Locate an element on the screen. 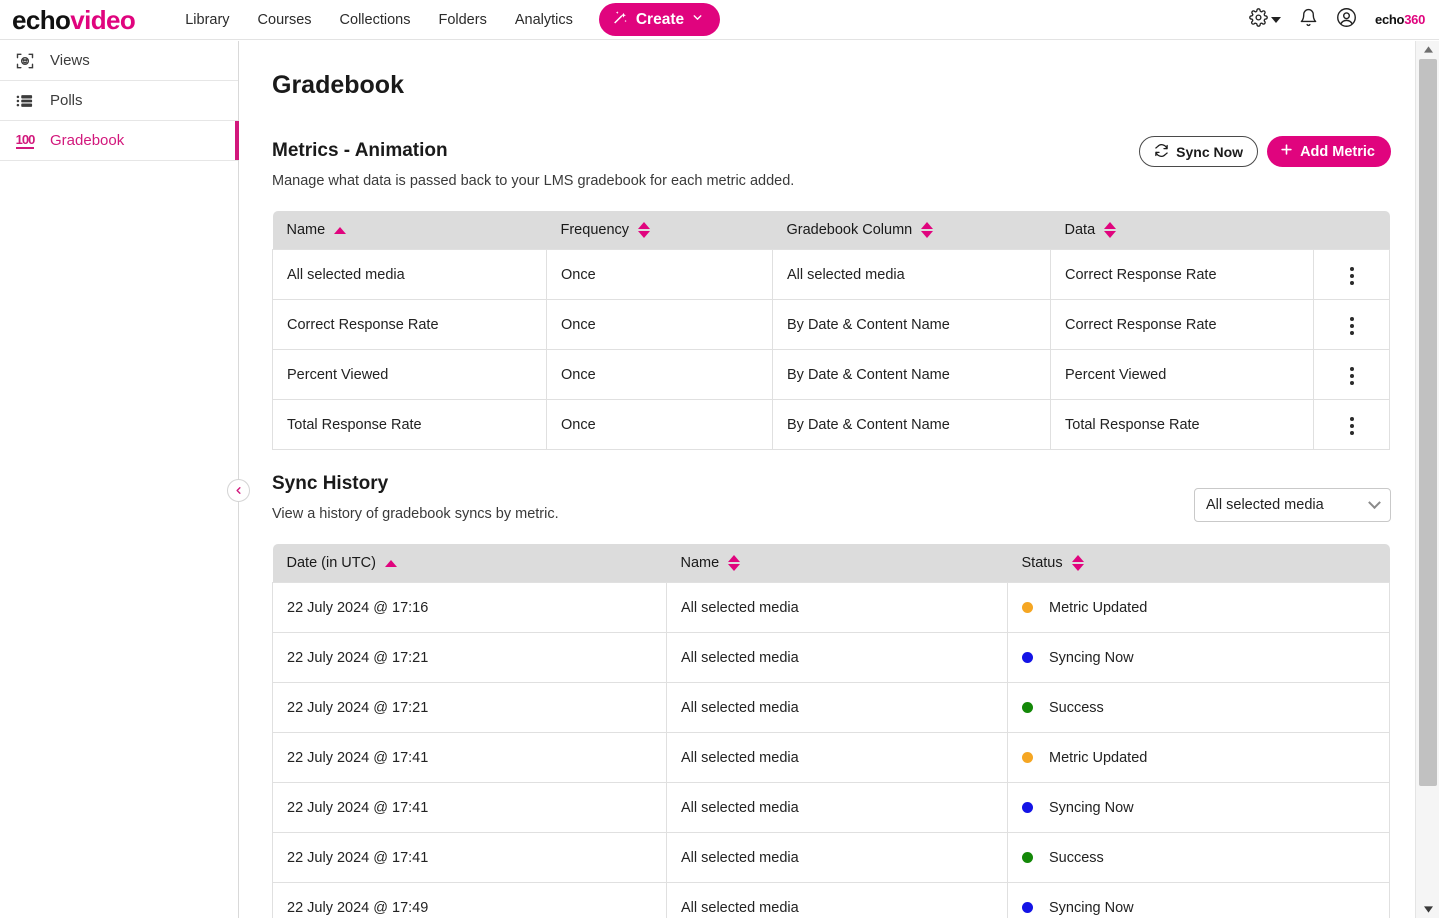 The width and height of the screenshot is (1439, 918). metrics-header-row: Name Frequency Gradebook Column Data is located at coordinates (831, 230).